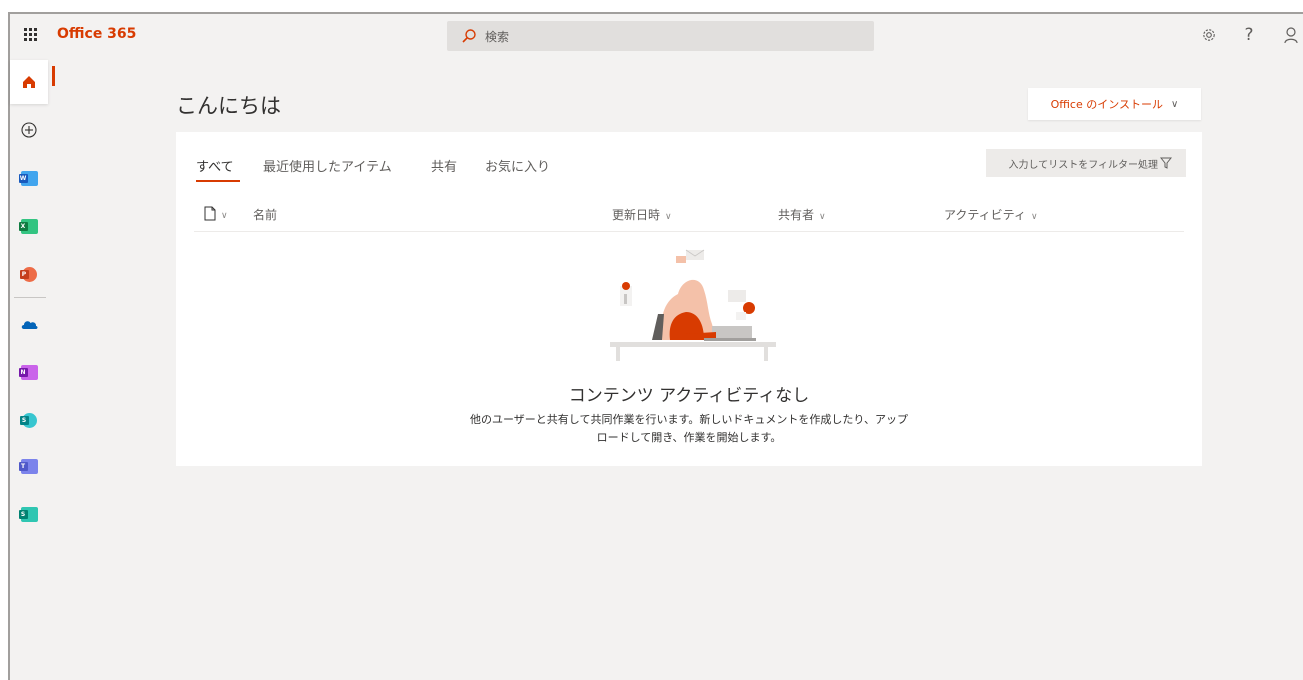 The height and width of the screenshot is (680, 1303). I want to click on app-launcher-icon, so click(31, 35).